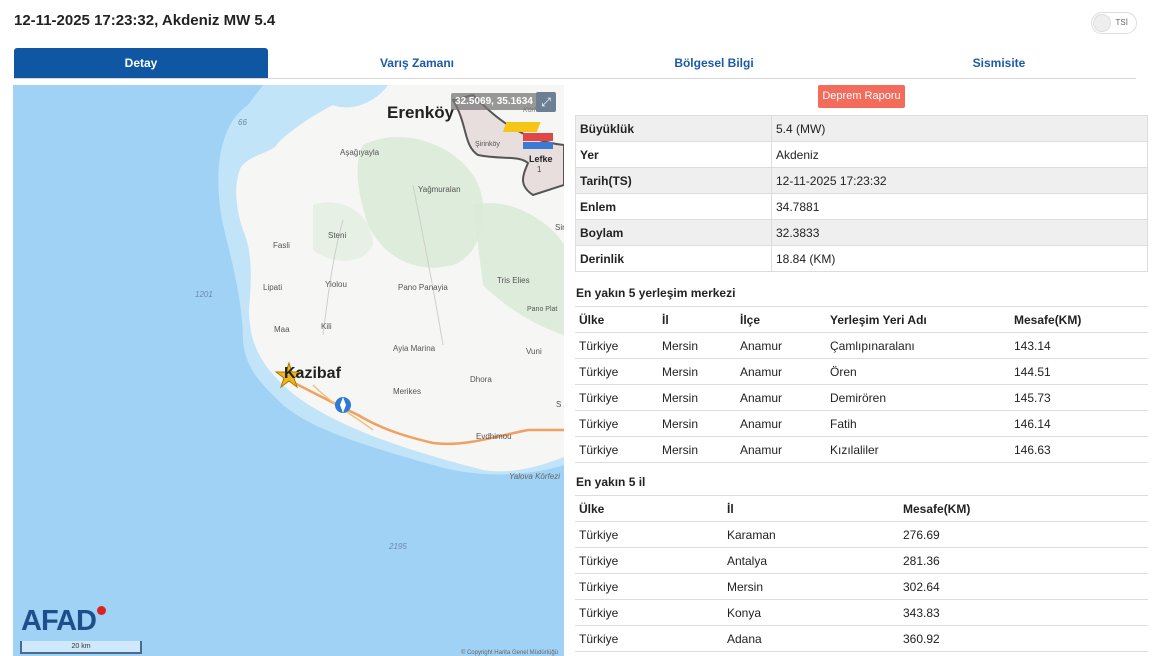  What do you see at coordinates (559, 227) in the screenshot?
I see `map-label-sin: Sin` at bounding box center [559, 227].